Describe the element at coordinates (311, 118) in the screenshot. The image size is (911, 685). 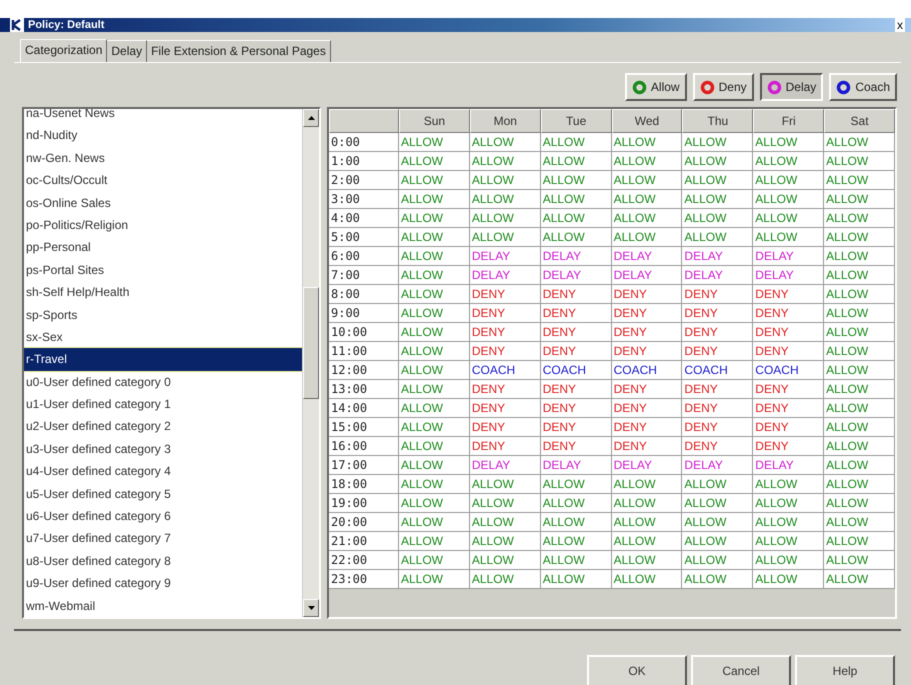
I see `up-arrow-icon` at that location.